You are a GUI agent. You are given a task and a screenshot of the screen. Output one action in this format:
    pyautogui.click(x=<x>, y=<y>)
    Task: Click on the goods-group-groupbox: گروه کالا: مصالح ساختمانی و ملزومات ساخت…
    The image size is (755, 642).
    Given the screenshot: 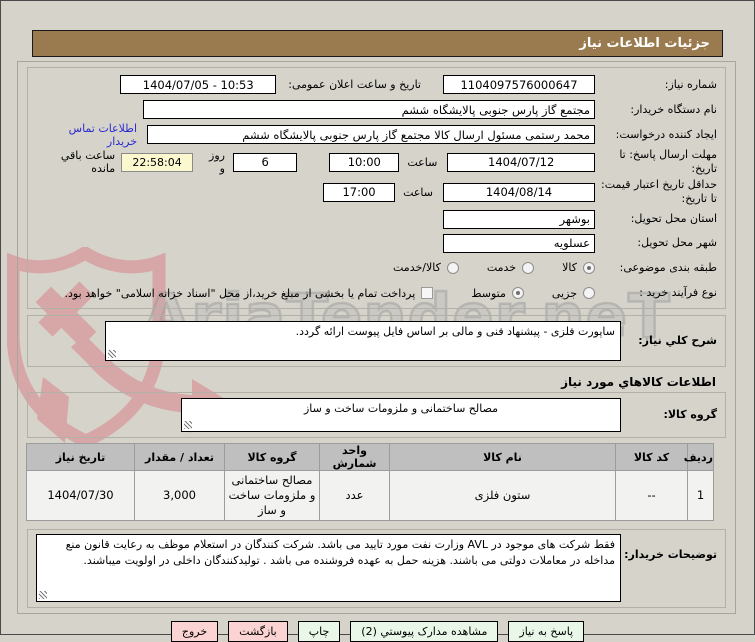 What is the action you would take?
    pyautogui.click(x=376, y=415)
    